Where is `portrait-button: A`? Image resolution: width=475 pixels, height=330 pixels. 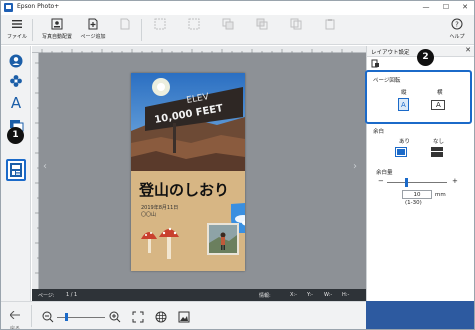 portrait-button: A is located at coordinates (403, 104).